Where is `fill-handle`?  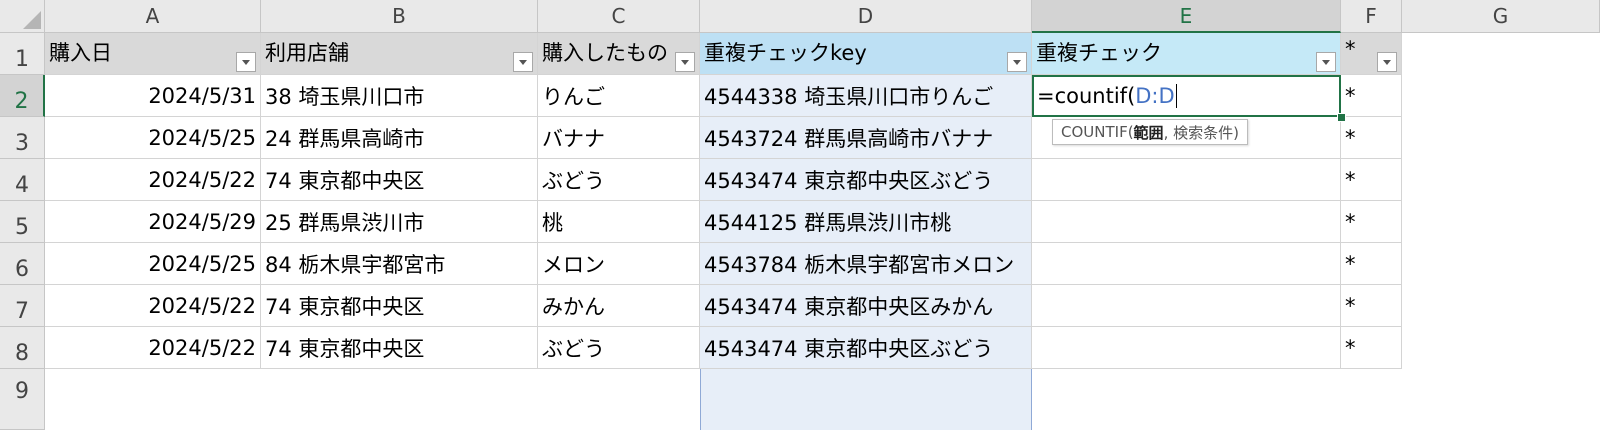 fill-handle is located at coordinates (1341, 117).